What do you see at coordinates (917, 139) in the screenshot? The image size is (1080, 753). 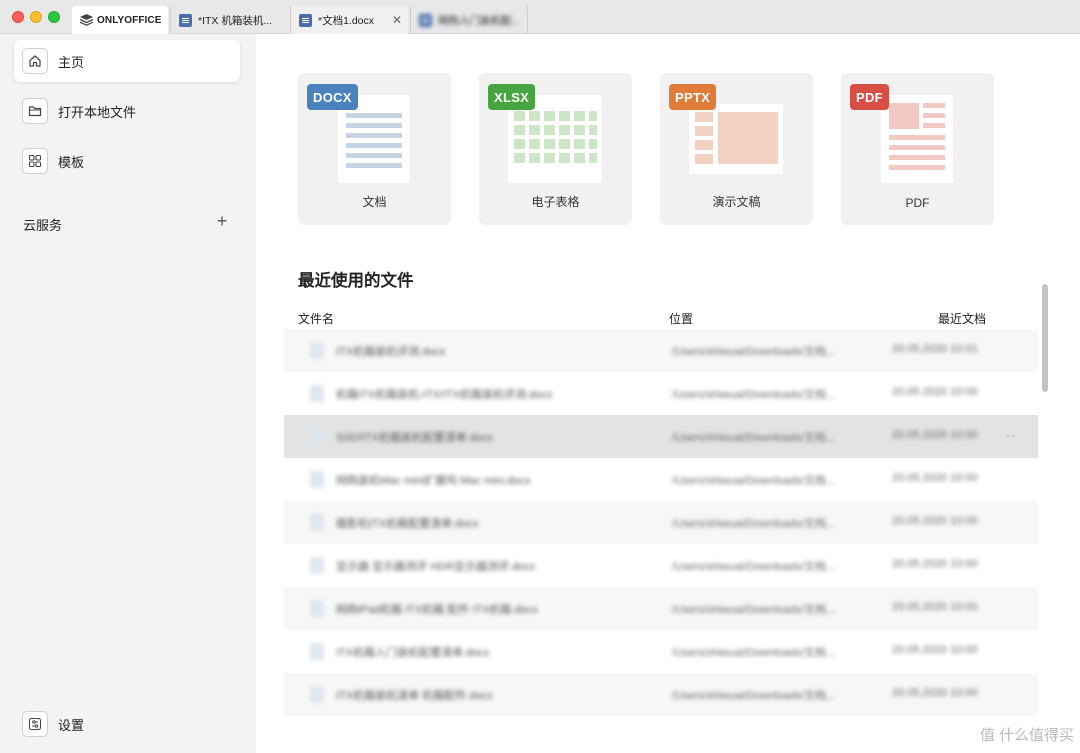 I see `pdf-thumbnail-icon` at bounding box center [917, 139].